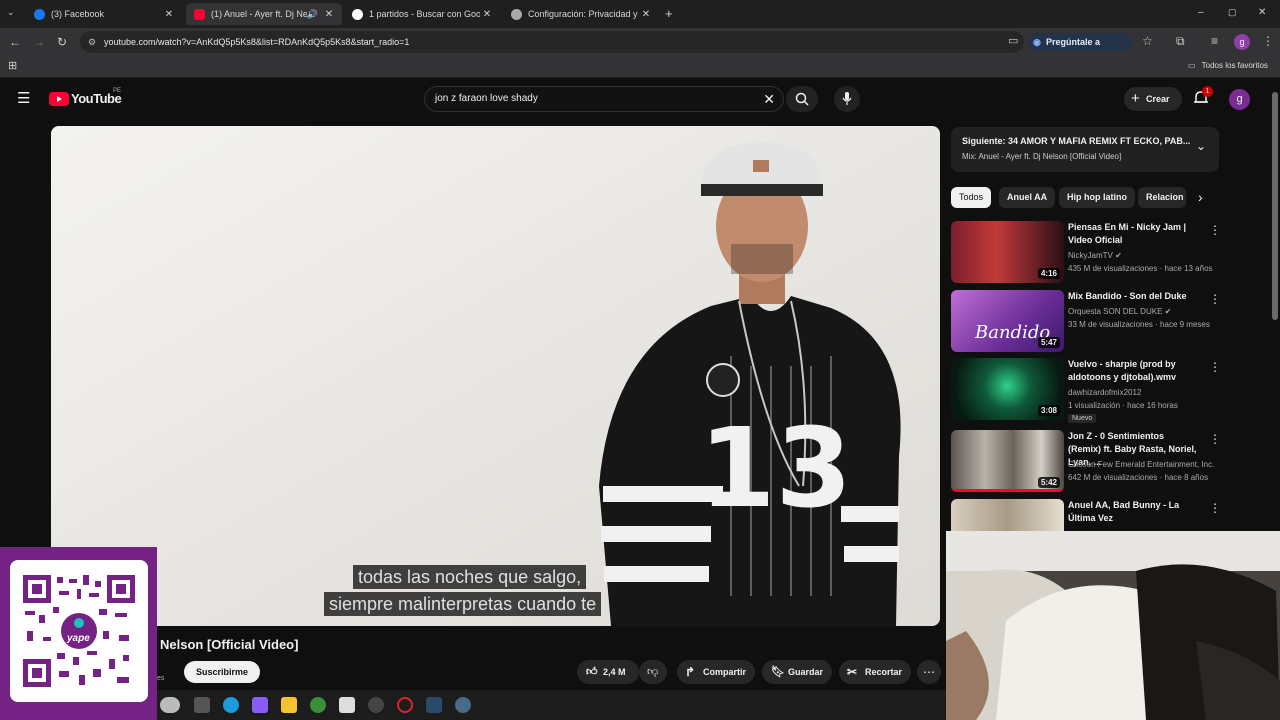 This screenshot has height=720, width=1280. Describe the element at coordinates (604, 99) in the screenshot. I see `search-input: jon z faraon love shady ✕` at that location.